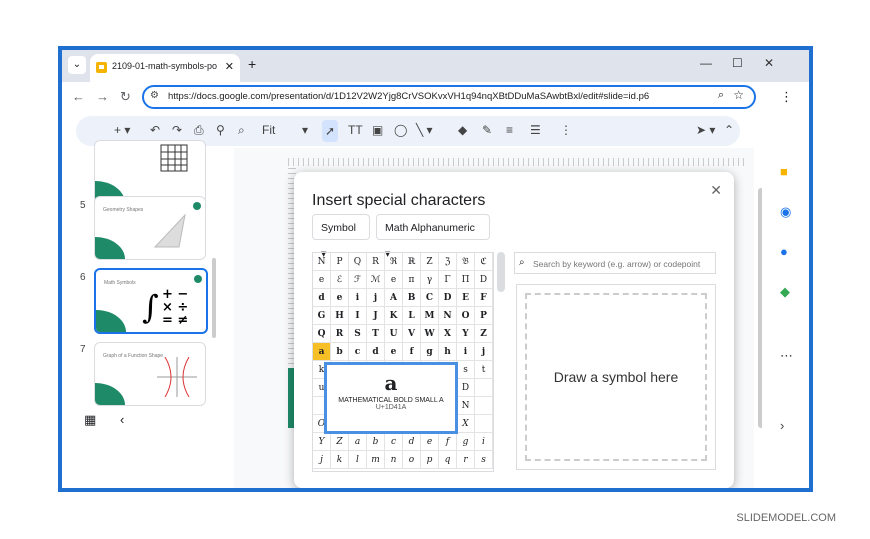  Describe the element at coordinates (484, 298) in the screenshot. I see `character-cell: F` at that location.